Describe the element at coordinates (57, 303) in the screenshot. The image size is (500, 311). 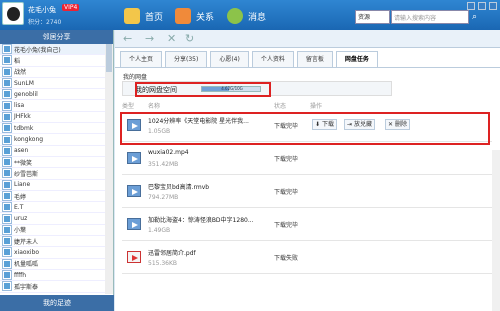
I see `my-footprint-button: 我的足迹` at that location.